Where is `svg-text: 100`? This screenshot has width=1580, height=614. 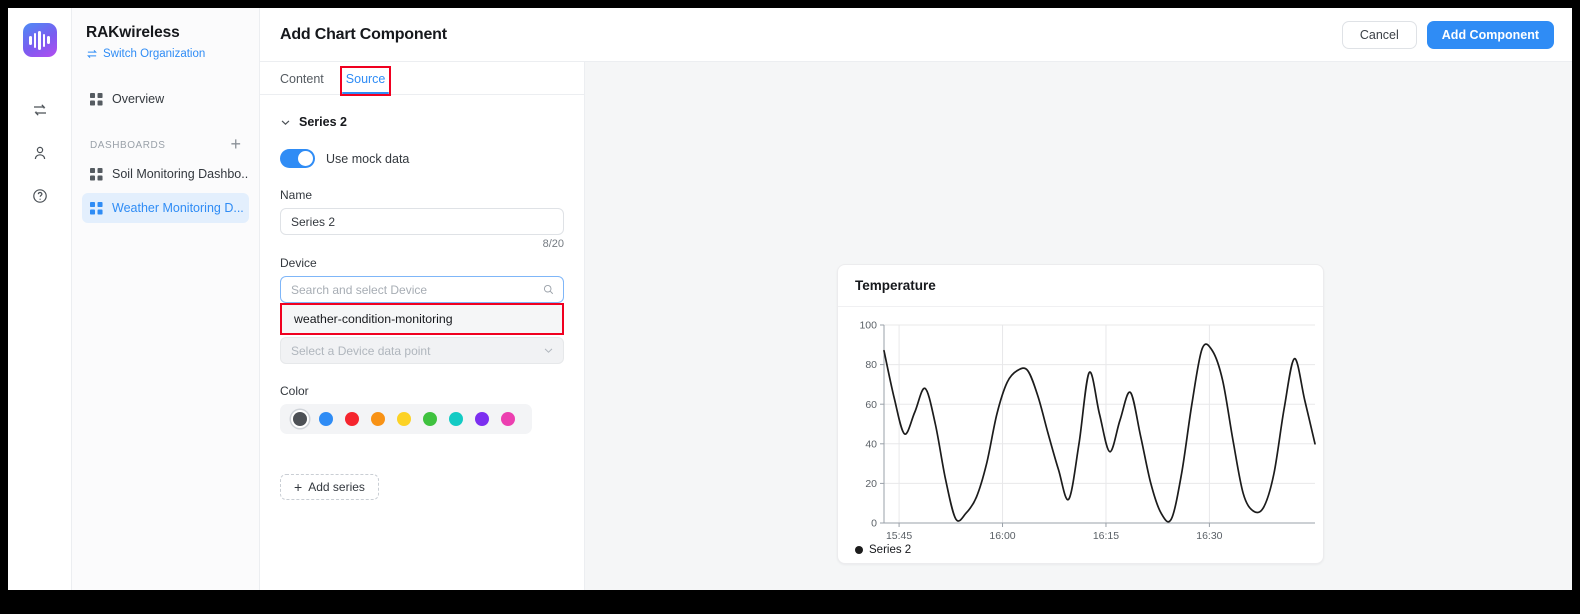 svg-text: 100 is located at coordinates (868, 326).